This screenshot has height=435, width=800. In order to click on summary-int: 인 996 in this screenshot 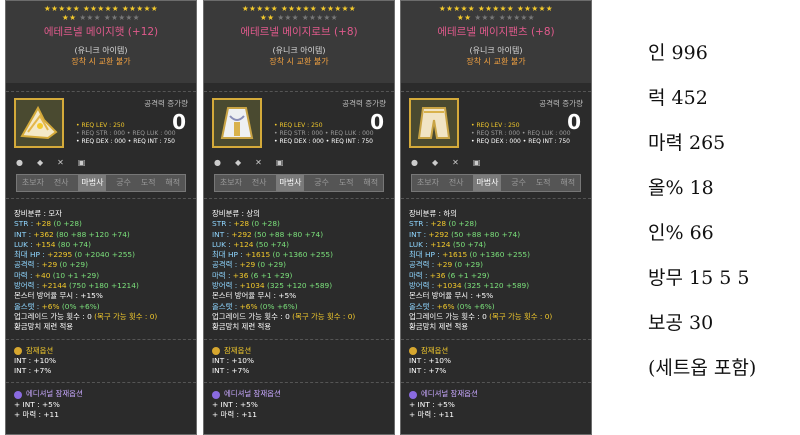, I will do `click(678, 53)`.